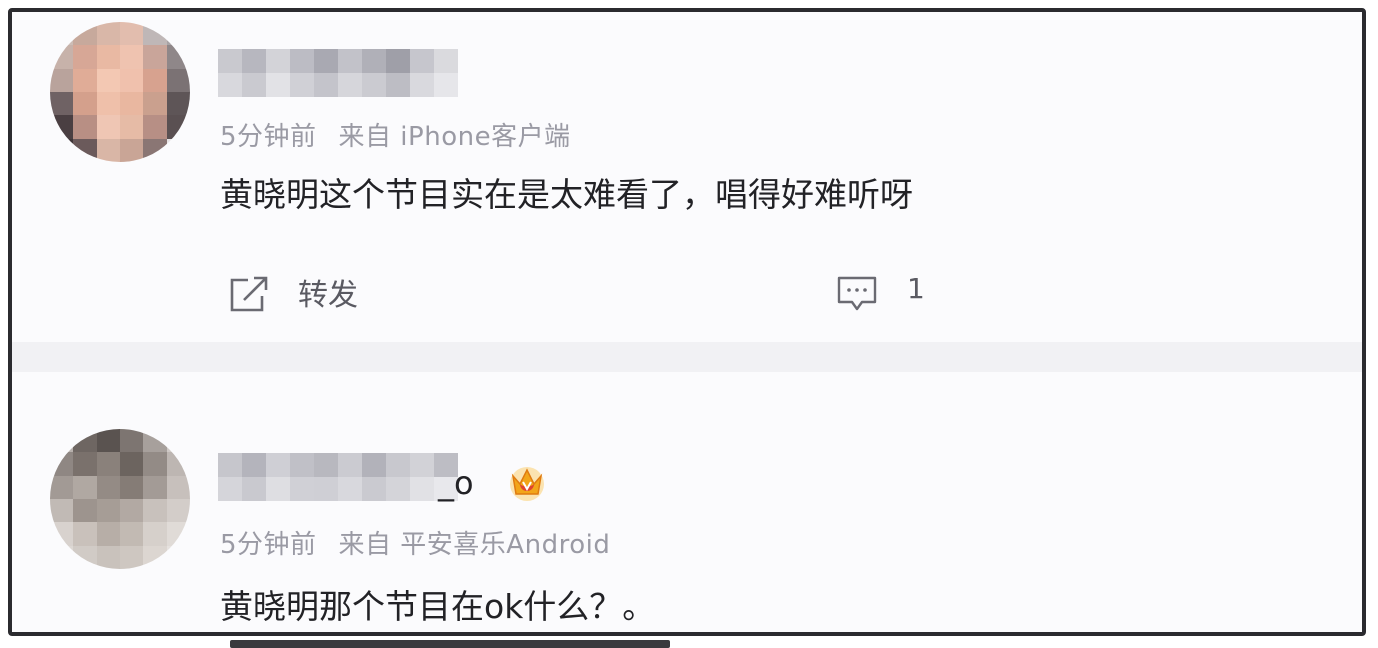  I want to click on next-item-edge, so click(450, 644).